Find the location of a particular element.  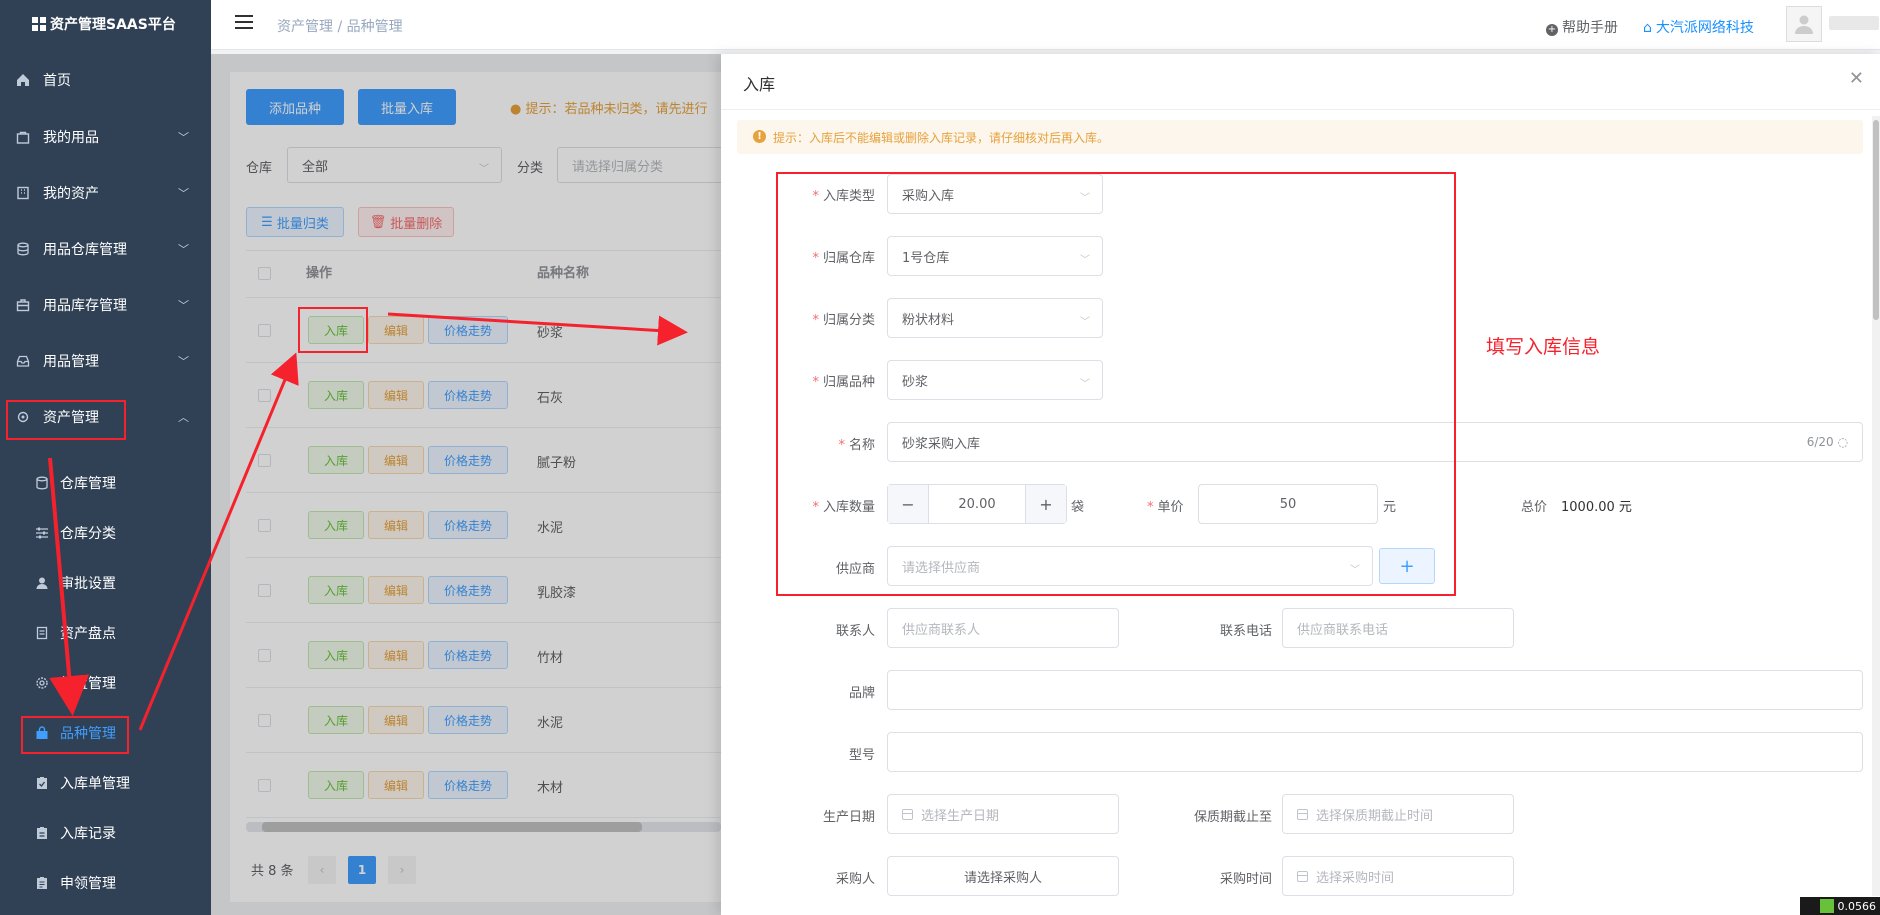

status-icon is located at coordinates (1826, 906).